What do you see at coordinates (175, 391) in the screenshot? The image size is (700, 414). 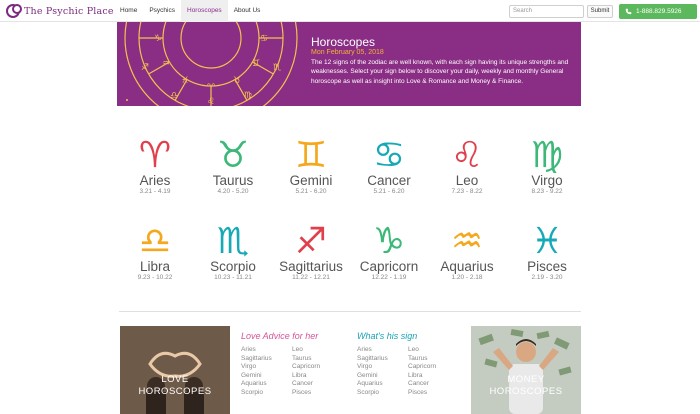 I see `love-promo-line2: HOROSCOPES` at bounding box center [175, 391].